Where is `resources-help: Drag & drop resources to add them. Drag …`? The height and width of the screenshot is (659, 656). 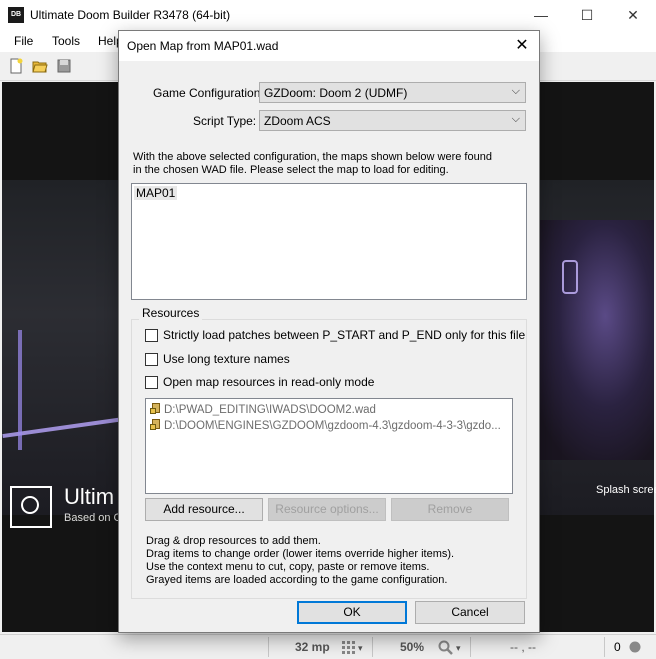
resources-help: Drag & drop resources to add them. Drag … is located at coordinates (300, 561).